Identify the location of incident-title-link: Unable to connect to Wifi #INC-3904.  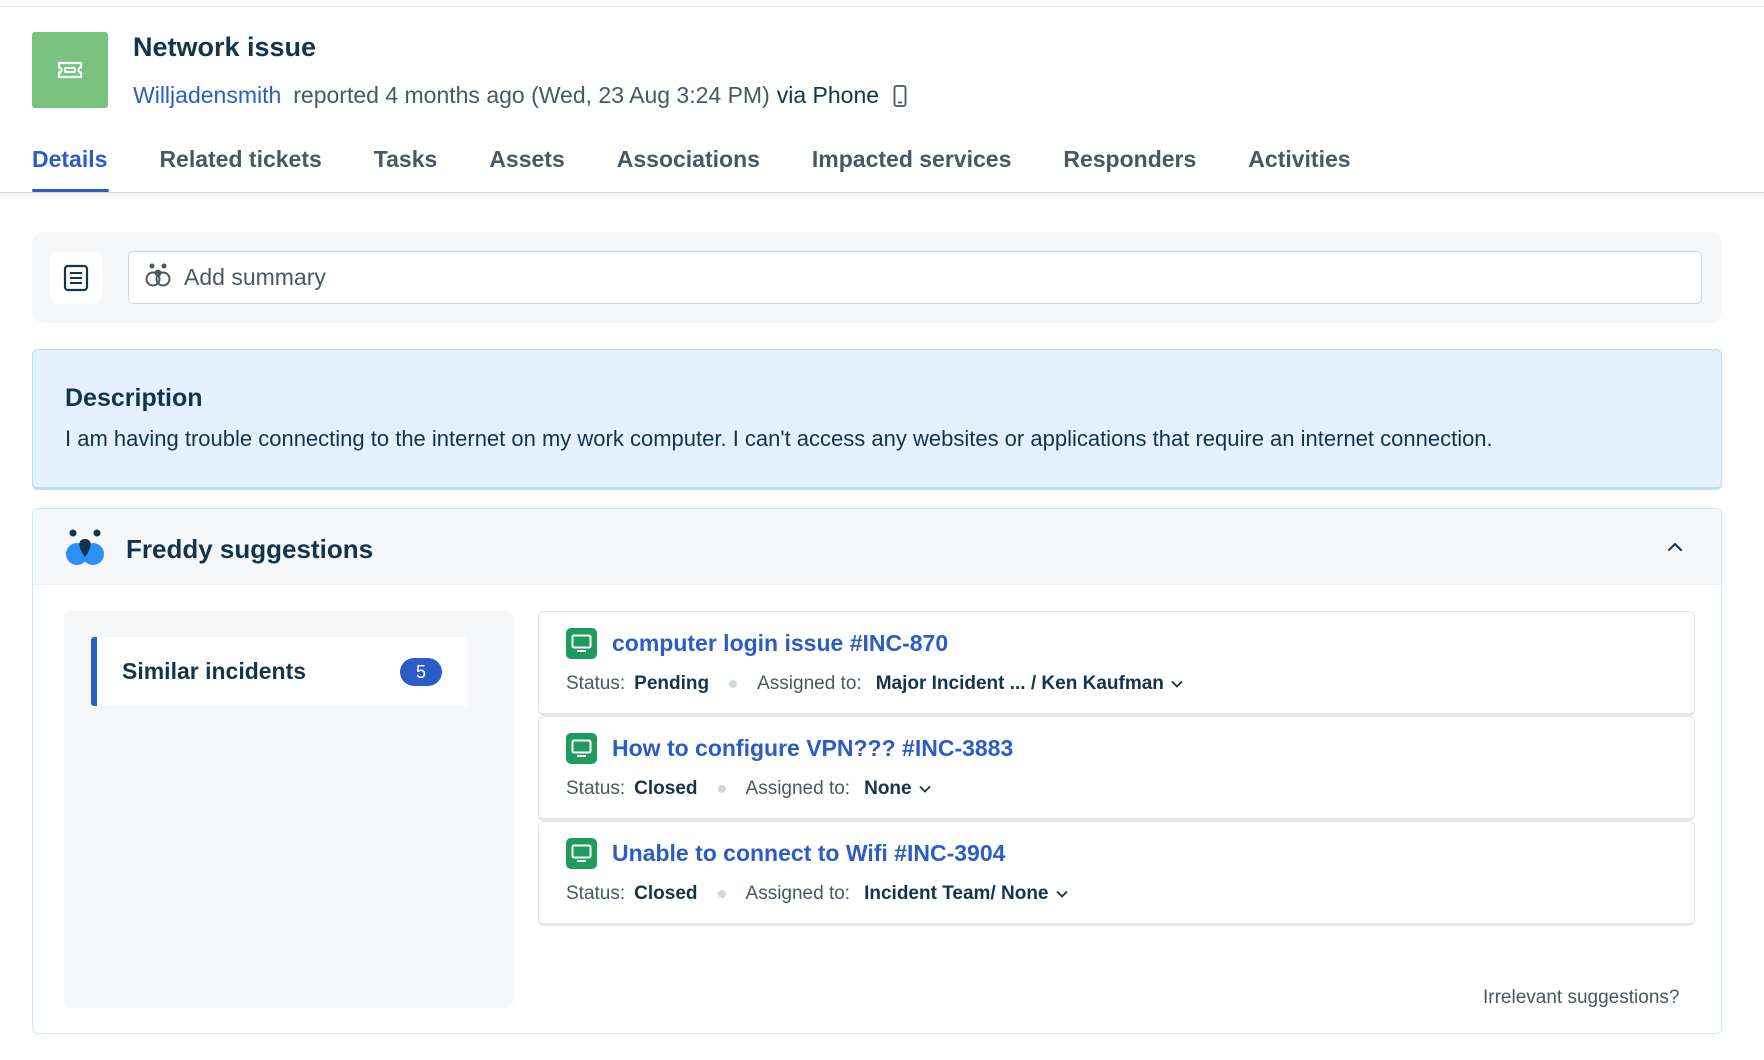
(808, 853).